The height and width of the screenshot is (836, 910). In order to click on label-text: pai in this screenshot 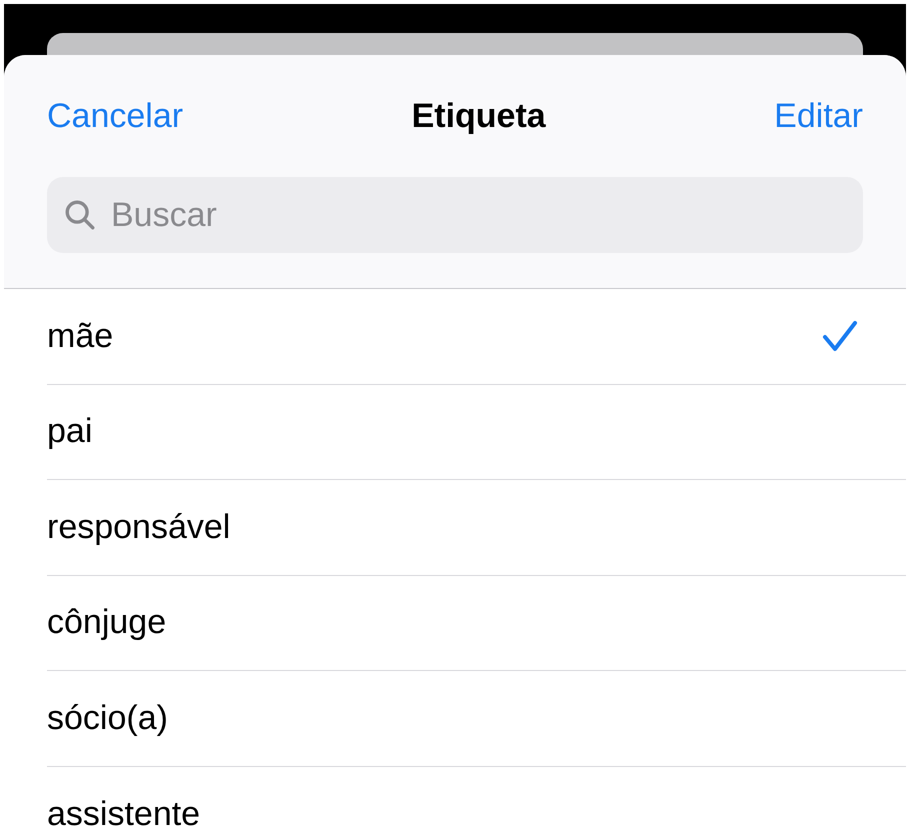, I will do `click(69, 431)`.